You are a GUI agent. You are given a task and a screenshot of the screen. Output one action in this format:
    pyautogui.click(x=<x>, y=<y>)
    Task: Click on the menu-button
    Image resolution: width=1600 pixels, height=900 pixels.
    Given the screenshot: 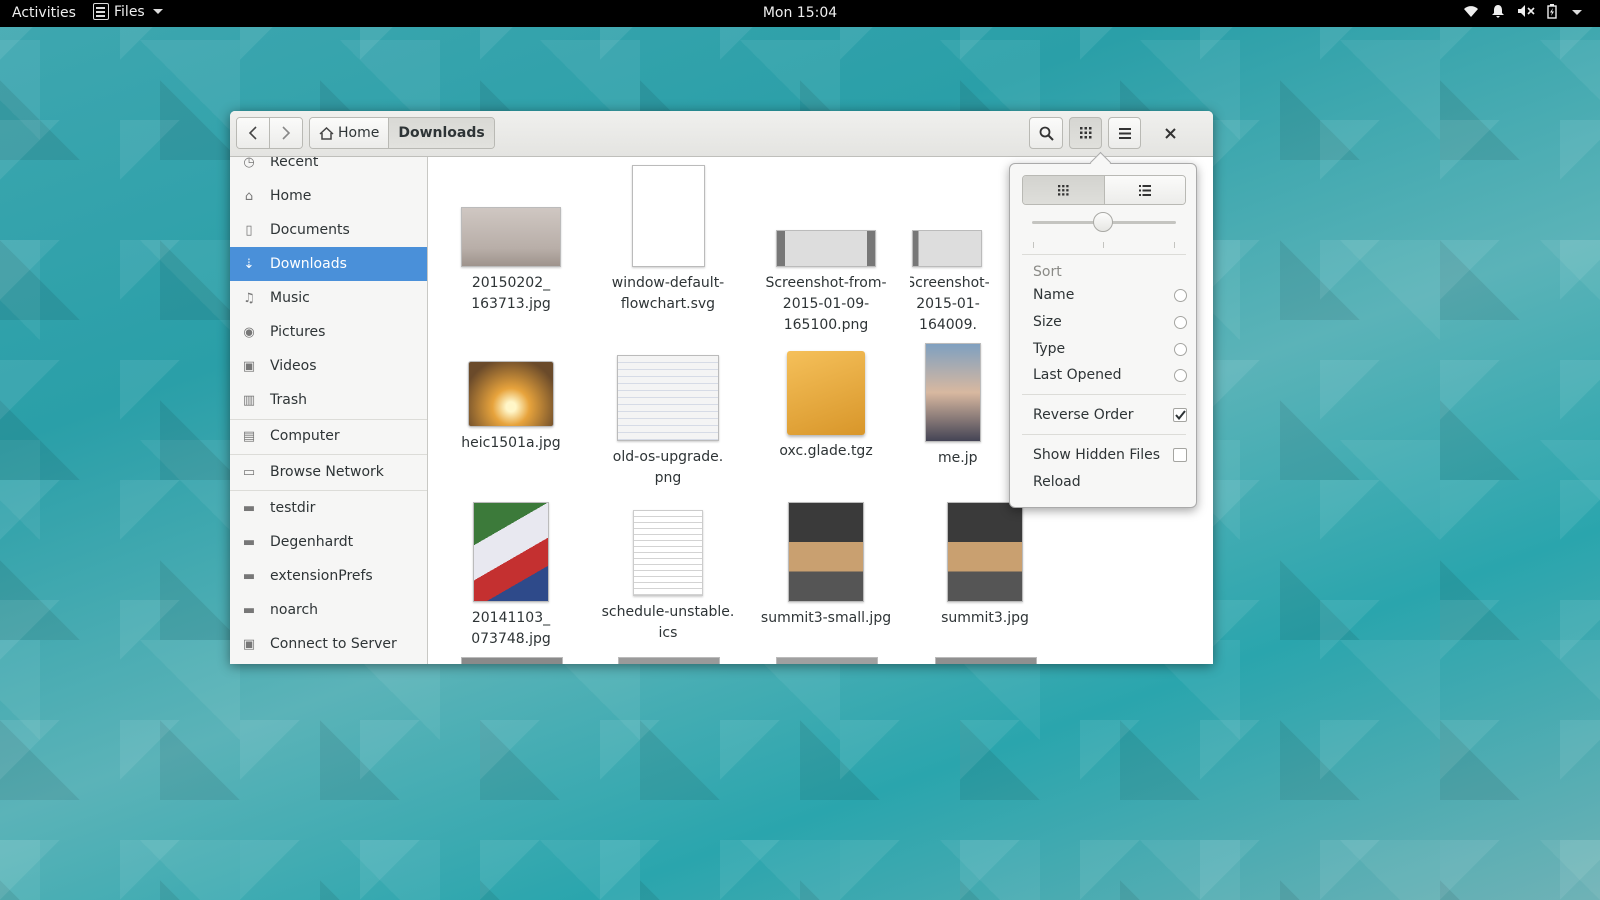 What is the action you would take?
    pyautogui.click(x=1124, y=133)
    